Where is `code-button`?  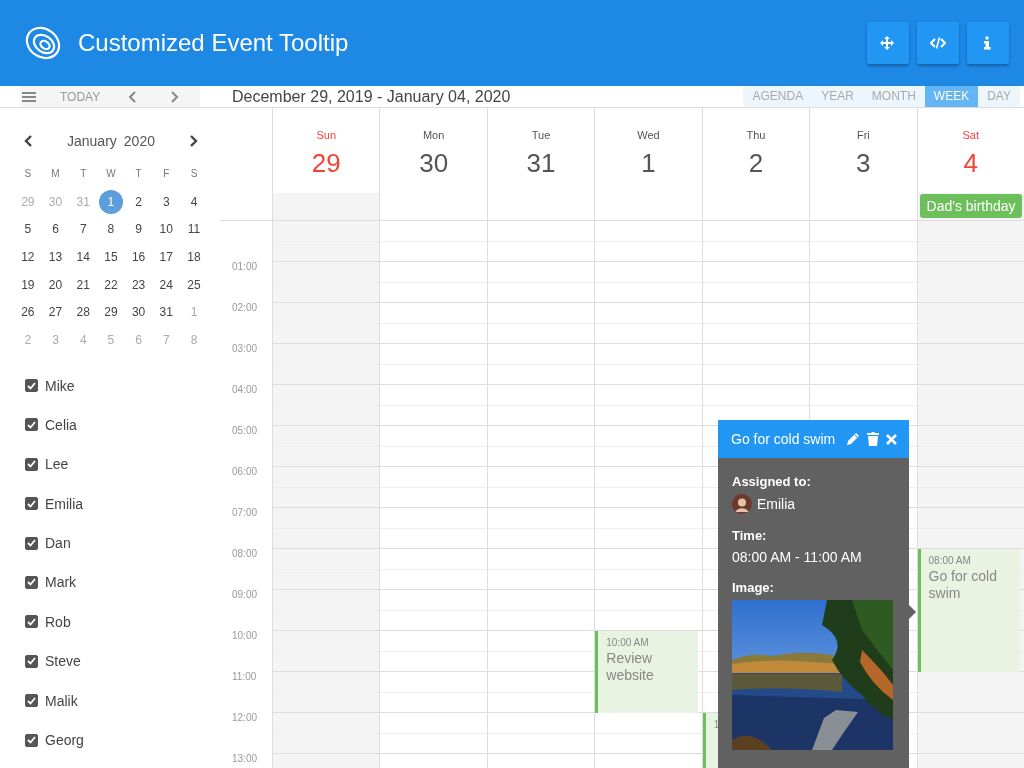
code-button is located at coordinates (938, 43).